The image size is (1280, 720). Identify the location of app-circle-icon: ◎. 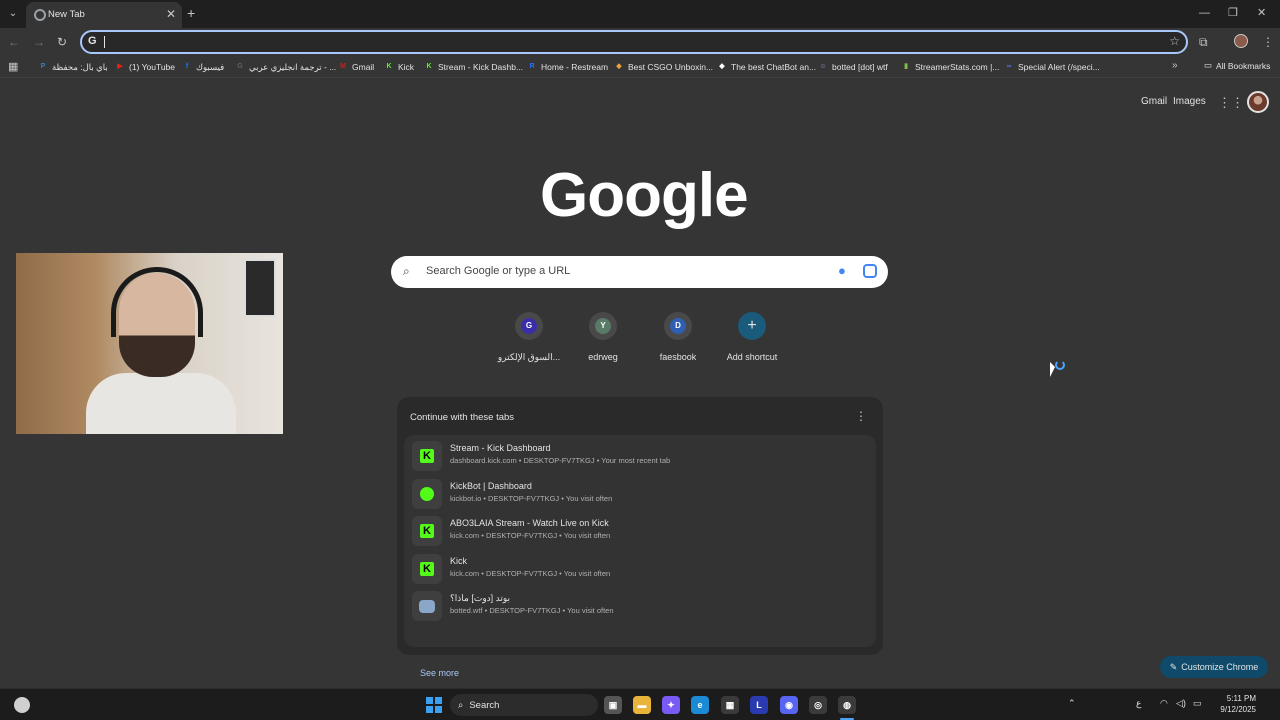
(818, 705).